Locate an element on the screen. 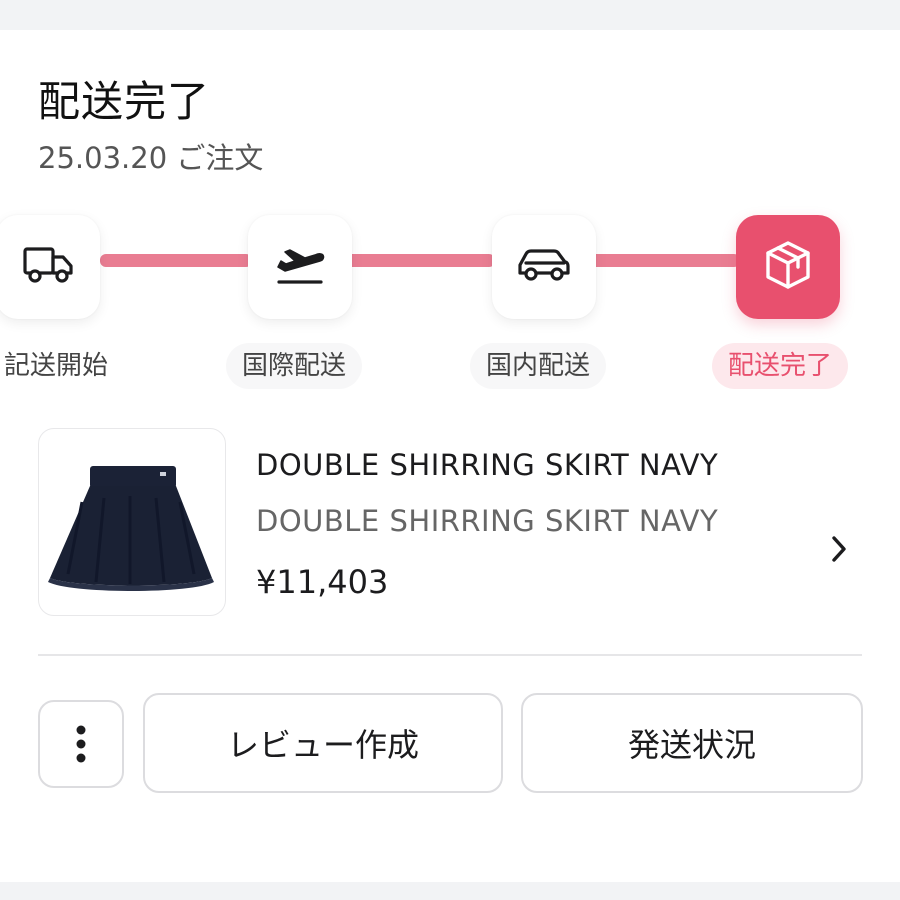  product-name: DOUBLE SHIRRING SKIRT NAVY is located at coordinates (487, 465).